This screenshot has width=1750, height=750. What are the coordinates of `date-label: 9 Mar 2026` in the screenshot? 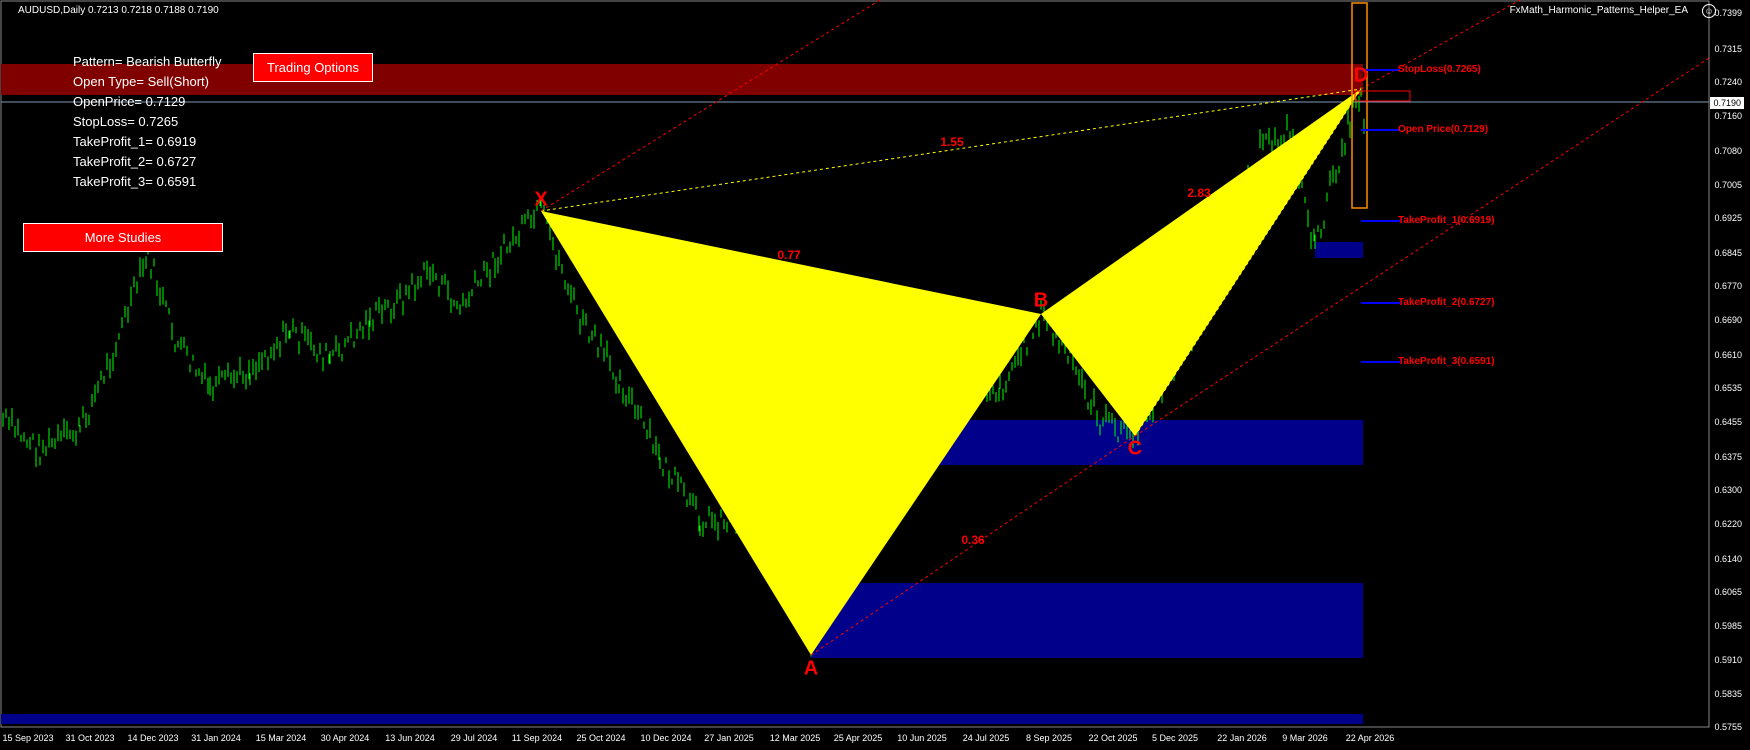 It's located at (1305, 738).